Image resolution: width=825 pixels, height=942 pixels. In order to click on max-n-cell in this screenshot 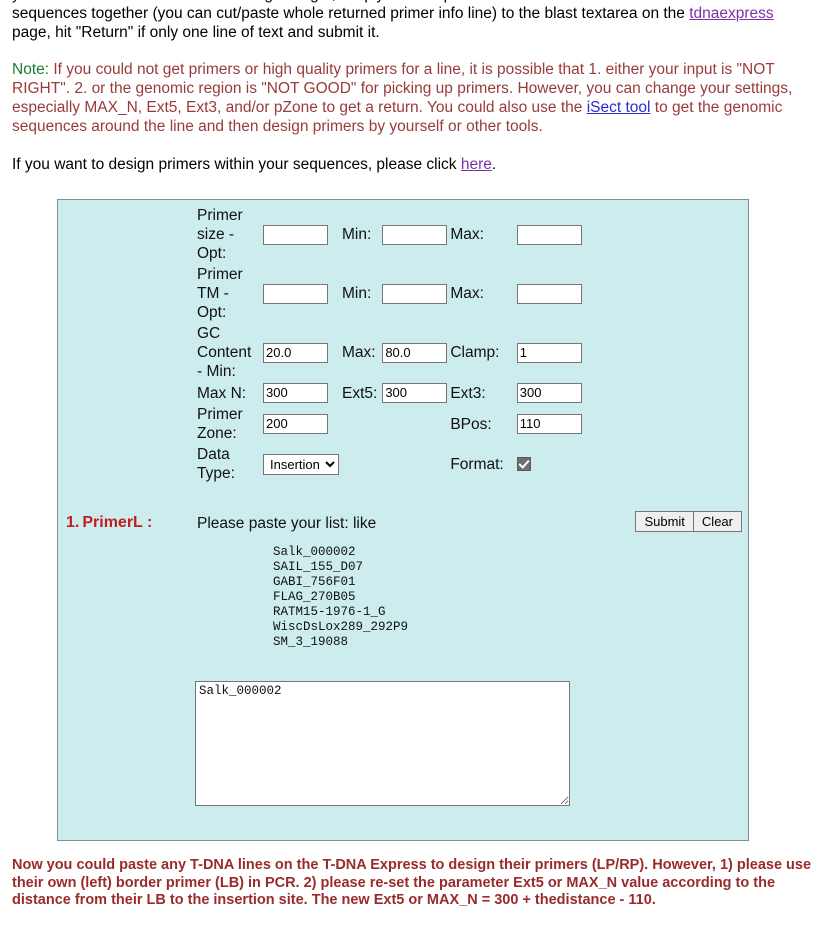, I will do `click(301, 393)`.